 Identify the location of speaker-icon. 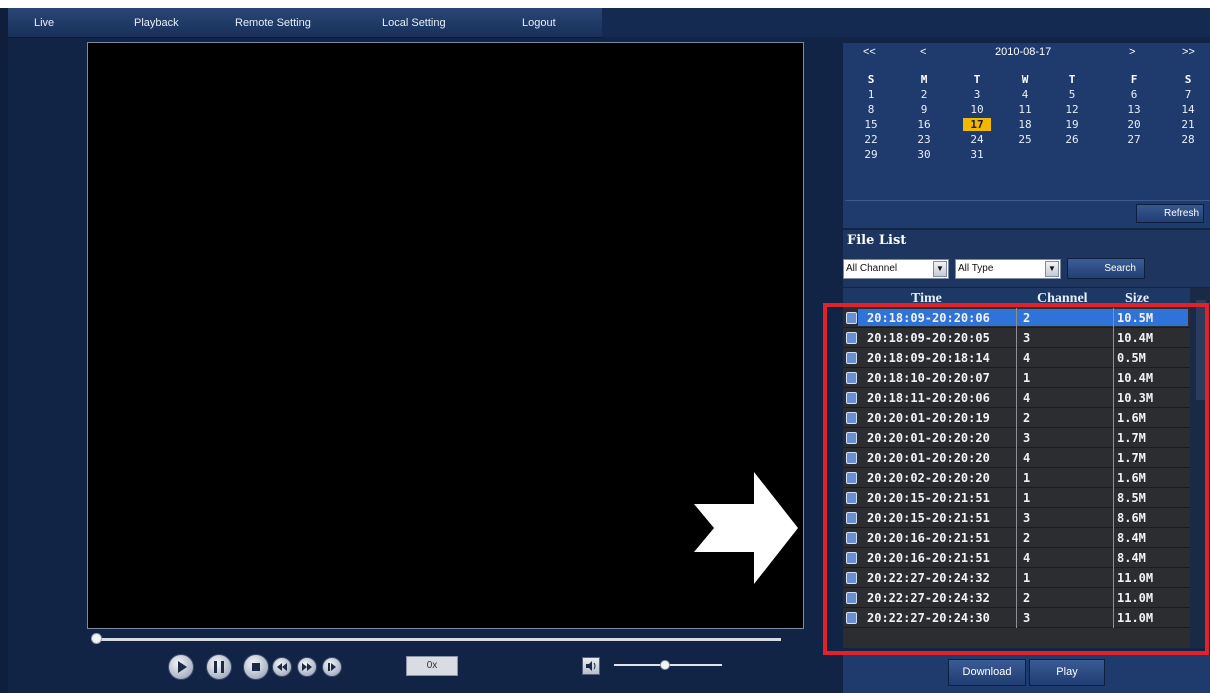
(591, 666).